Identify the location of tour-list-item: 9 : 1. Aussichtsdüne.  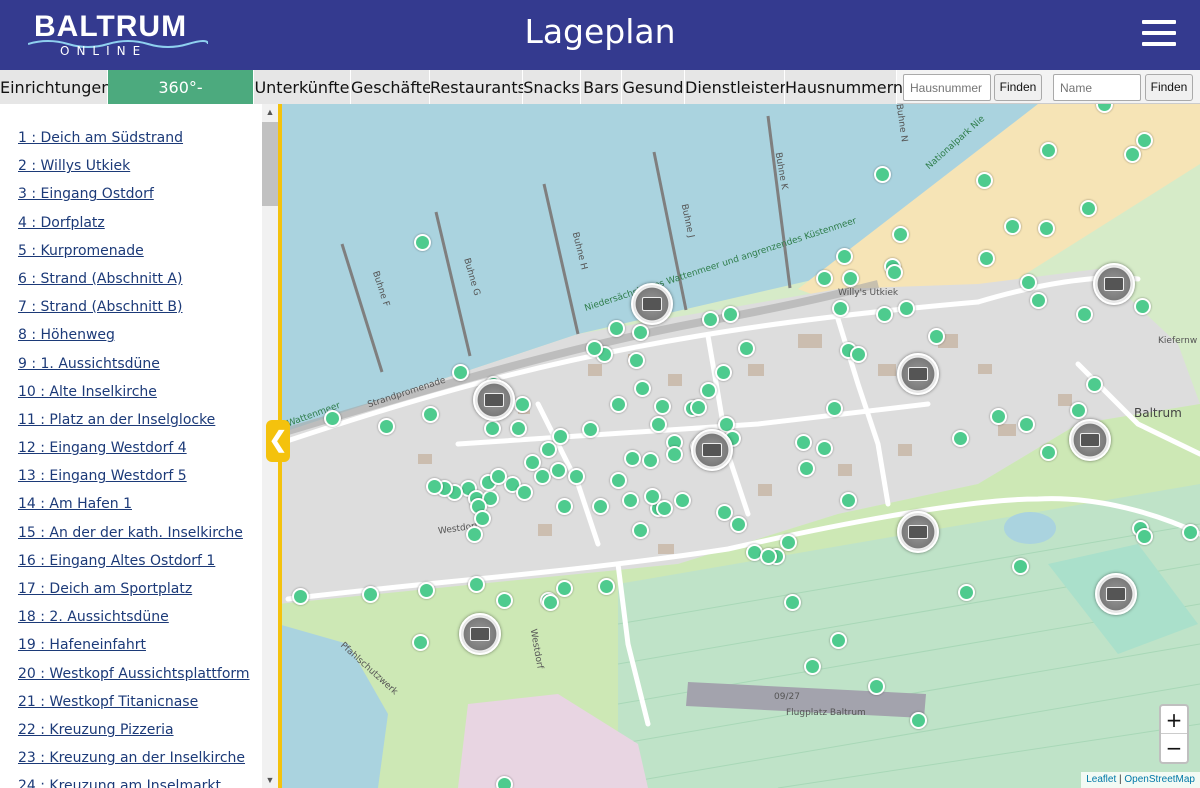
(134, 370).